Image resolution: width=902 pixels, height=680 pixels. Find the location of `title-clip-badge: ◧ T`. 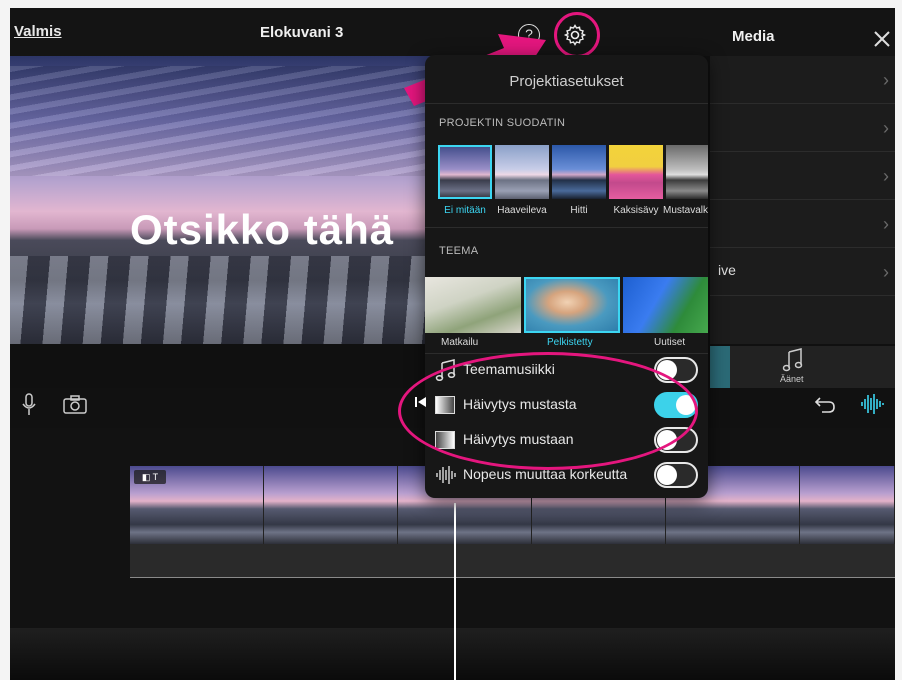

title-clip-badge: ◧ T is located at coordinates (150, 477).